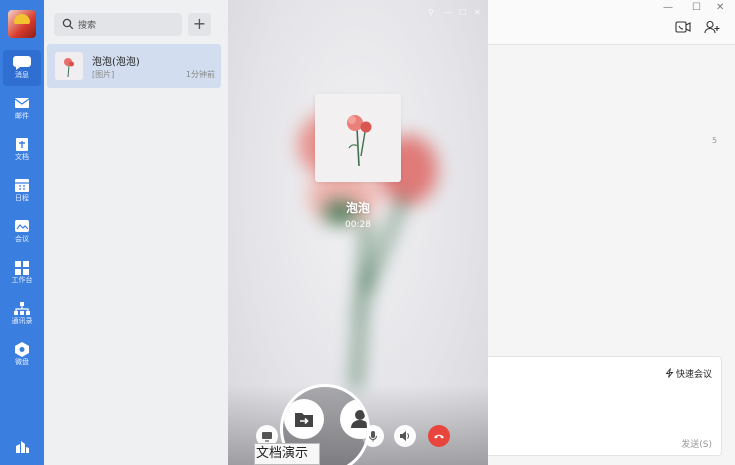  Describe the element at coordinates (22, 268) in the screenshot. I see `grid-icon` at that location.